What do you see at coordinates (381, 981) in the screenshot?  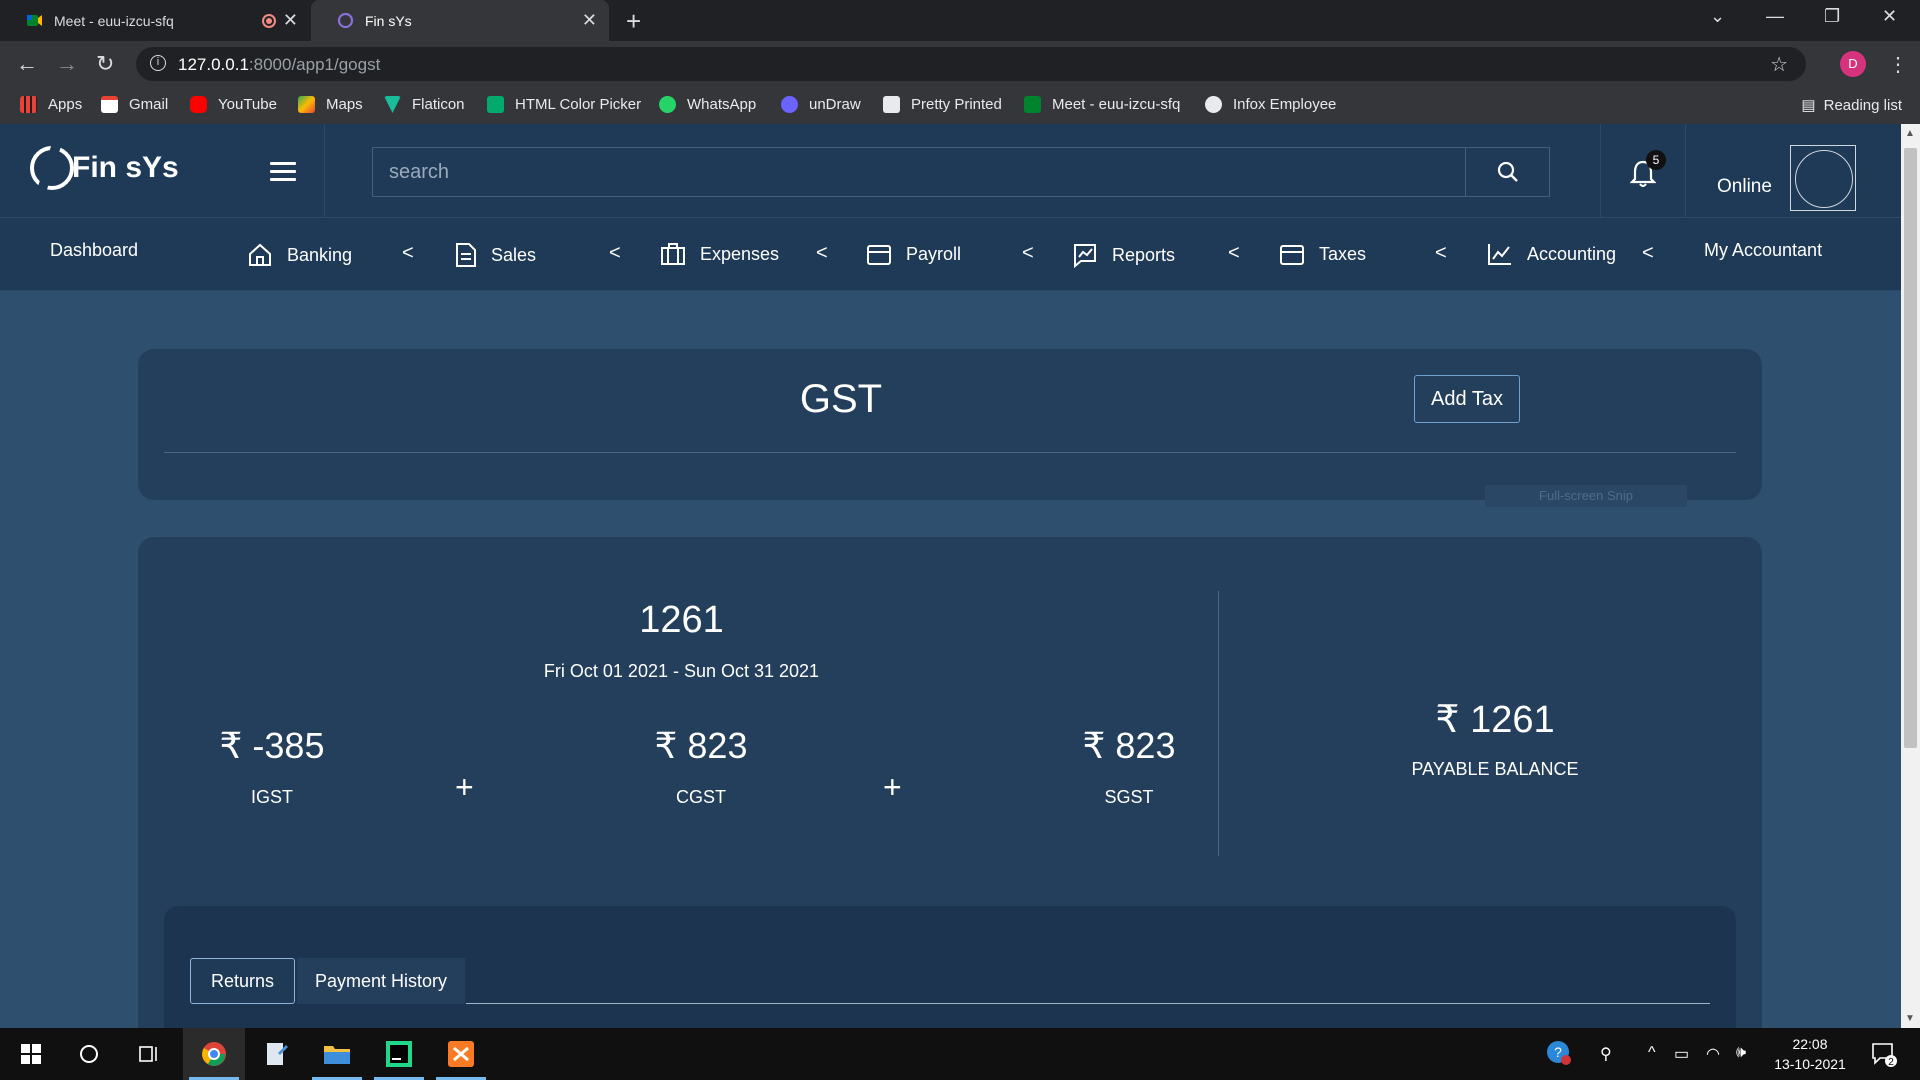 I see `tab-payment-history: Payment History` at bounding box center [381, 981].